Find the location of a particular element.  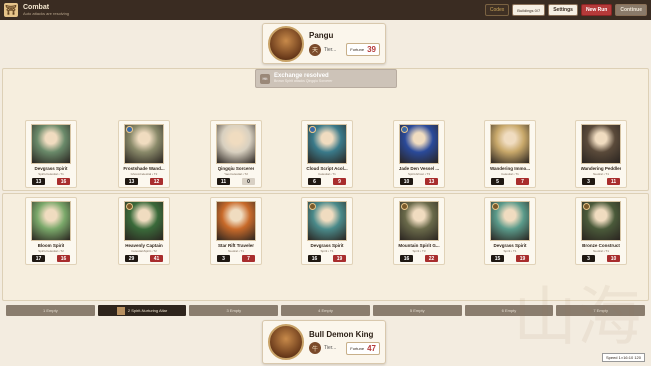

player-card: Devgrass Spirit Spirit • T1 15 19 is located at coordinates (510, 231).